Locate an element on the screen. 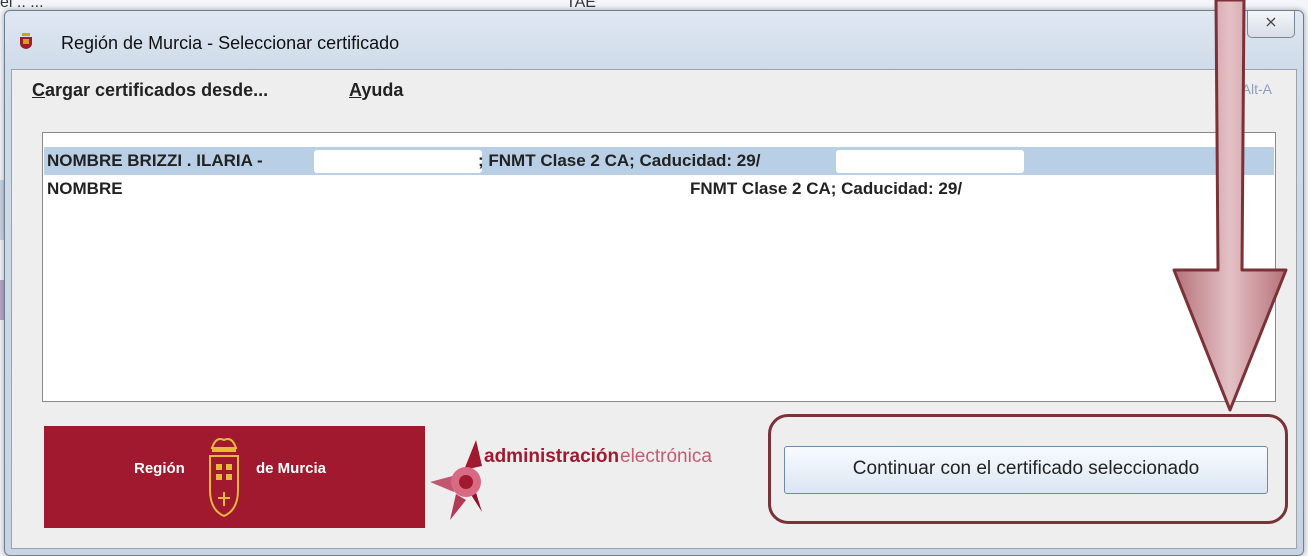 The width and height of the screenshot is (1308, 556). certificate-name: NOMBRE is located at coordinates (85, 188).